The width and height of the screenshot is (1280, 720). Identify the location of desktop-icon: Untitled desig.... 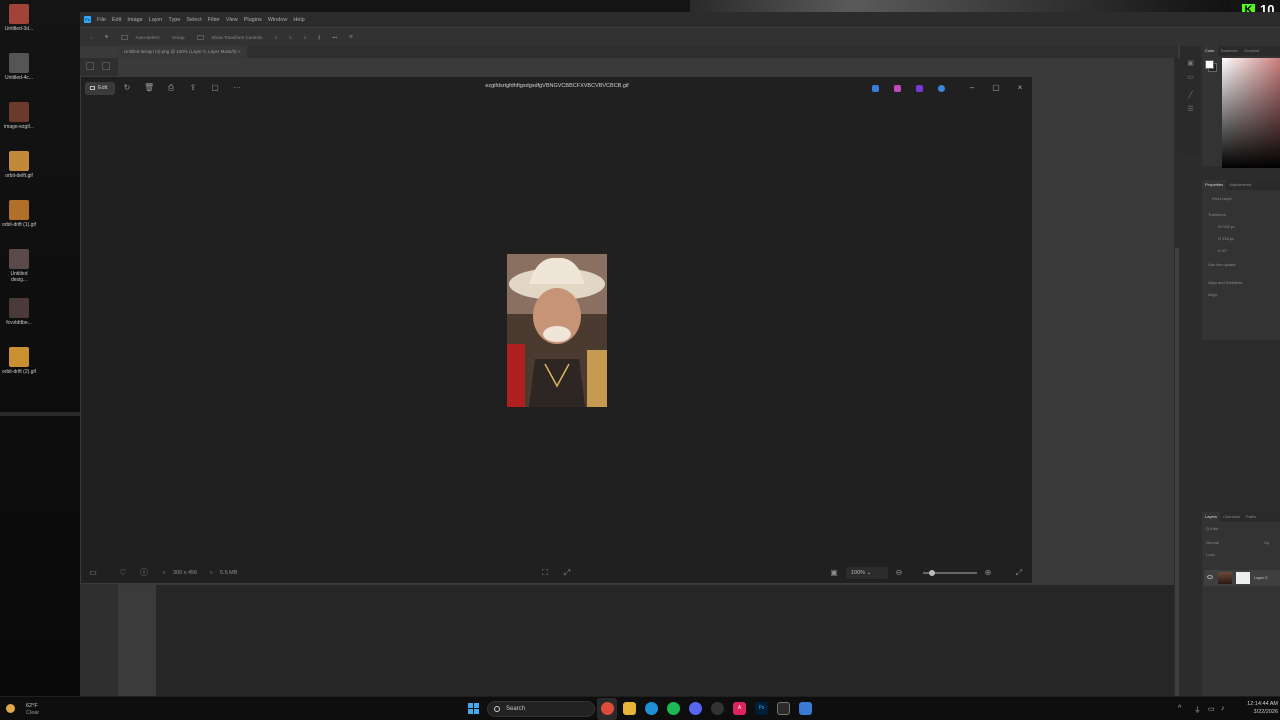
(19, 266).